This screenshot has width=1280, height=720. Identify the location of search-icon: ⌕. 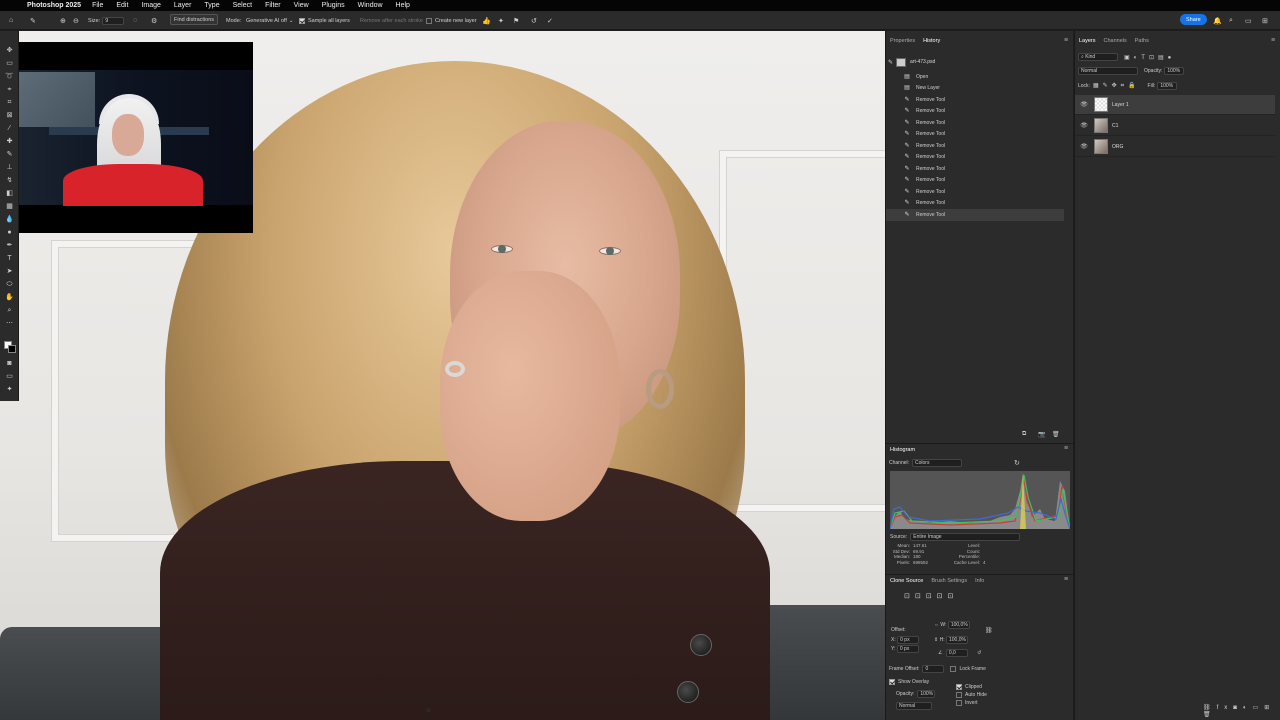
(1231, 20).